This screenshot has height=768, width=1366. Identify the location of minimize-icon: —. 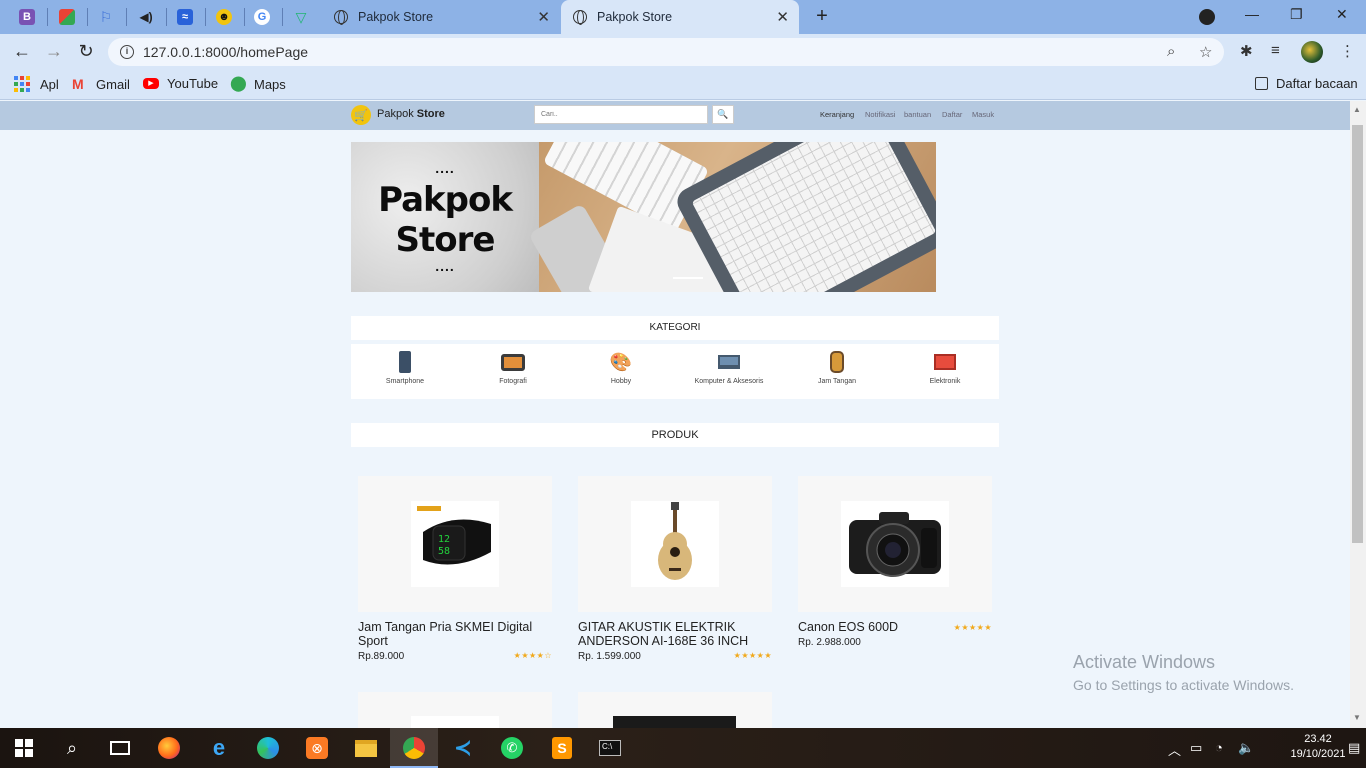
(1252, 14).